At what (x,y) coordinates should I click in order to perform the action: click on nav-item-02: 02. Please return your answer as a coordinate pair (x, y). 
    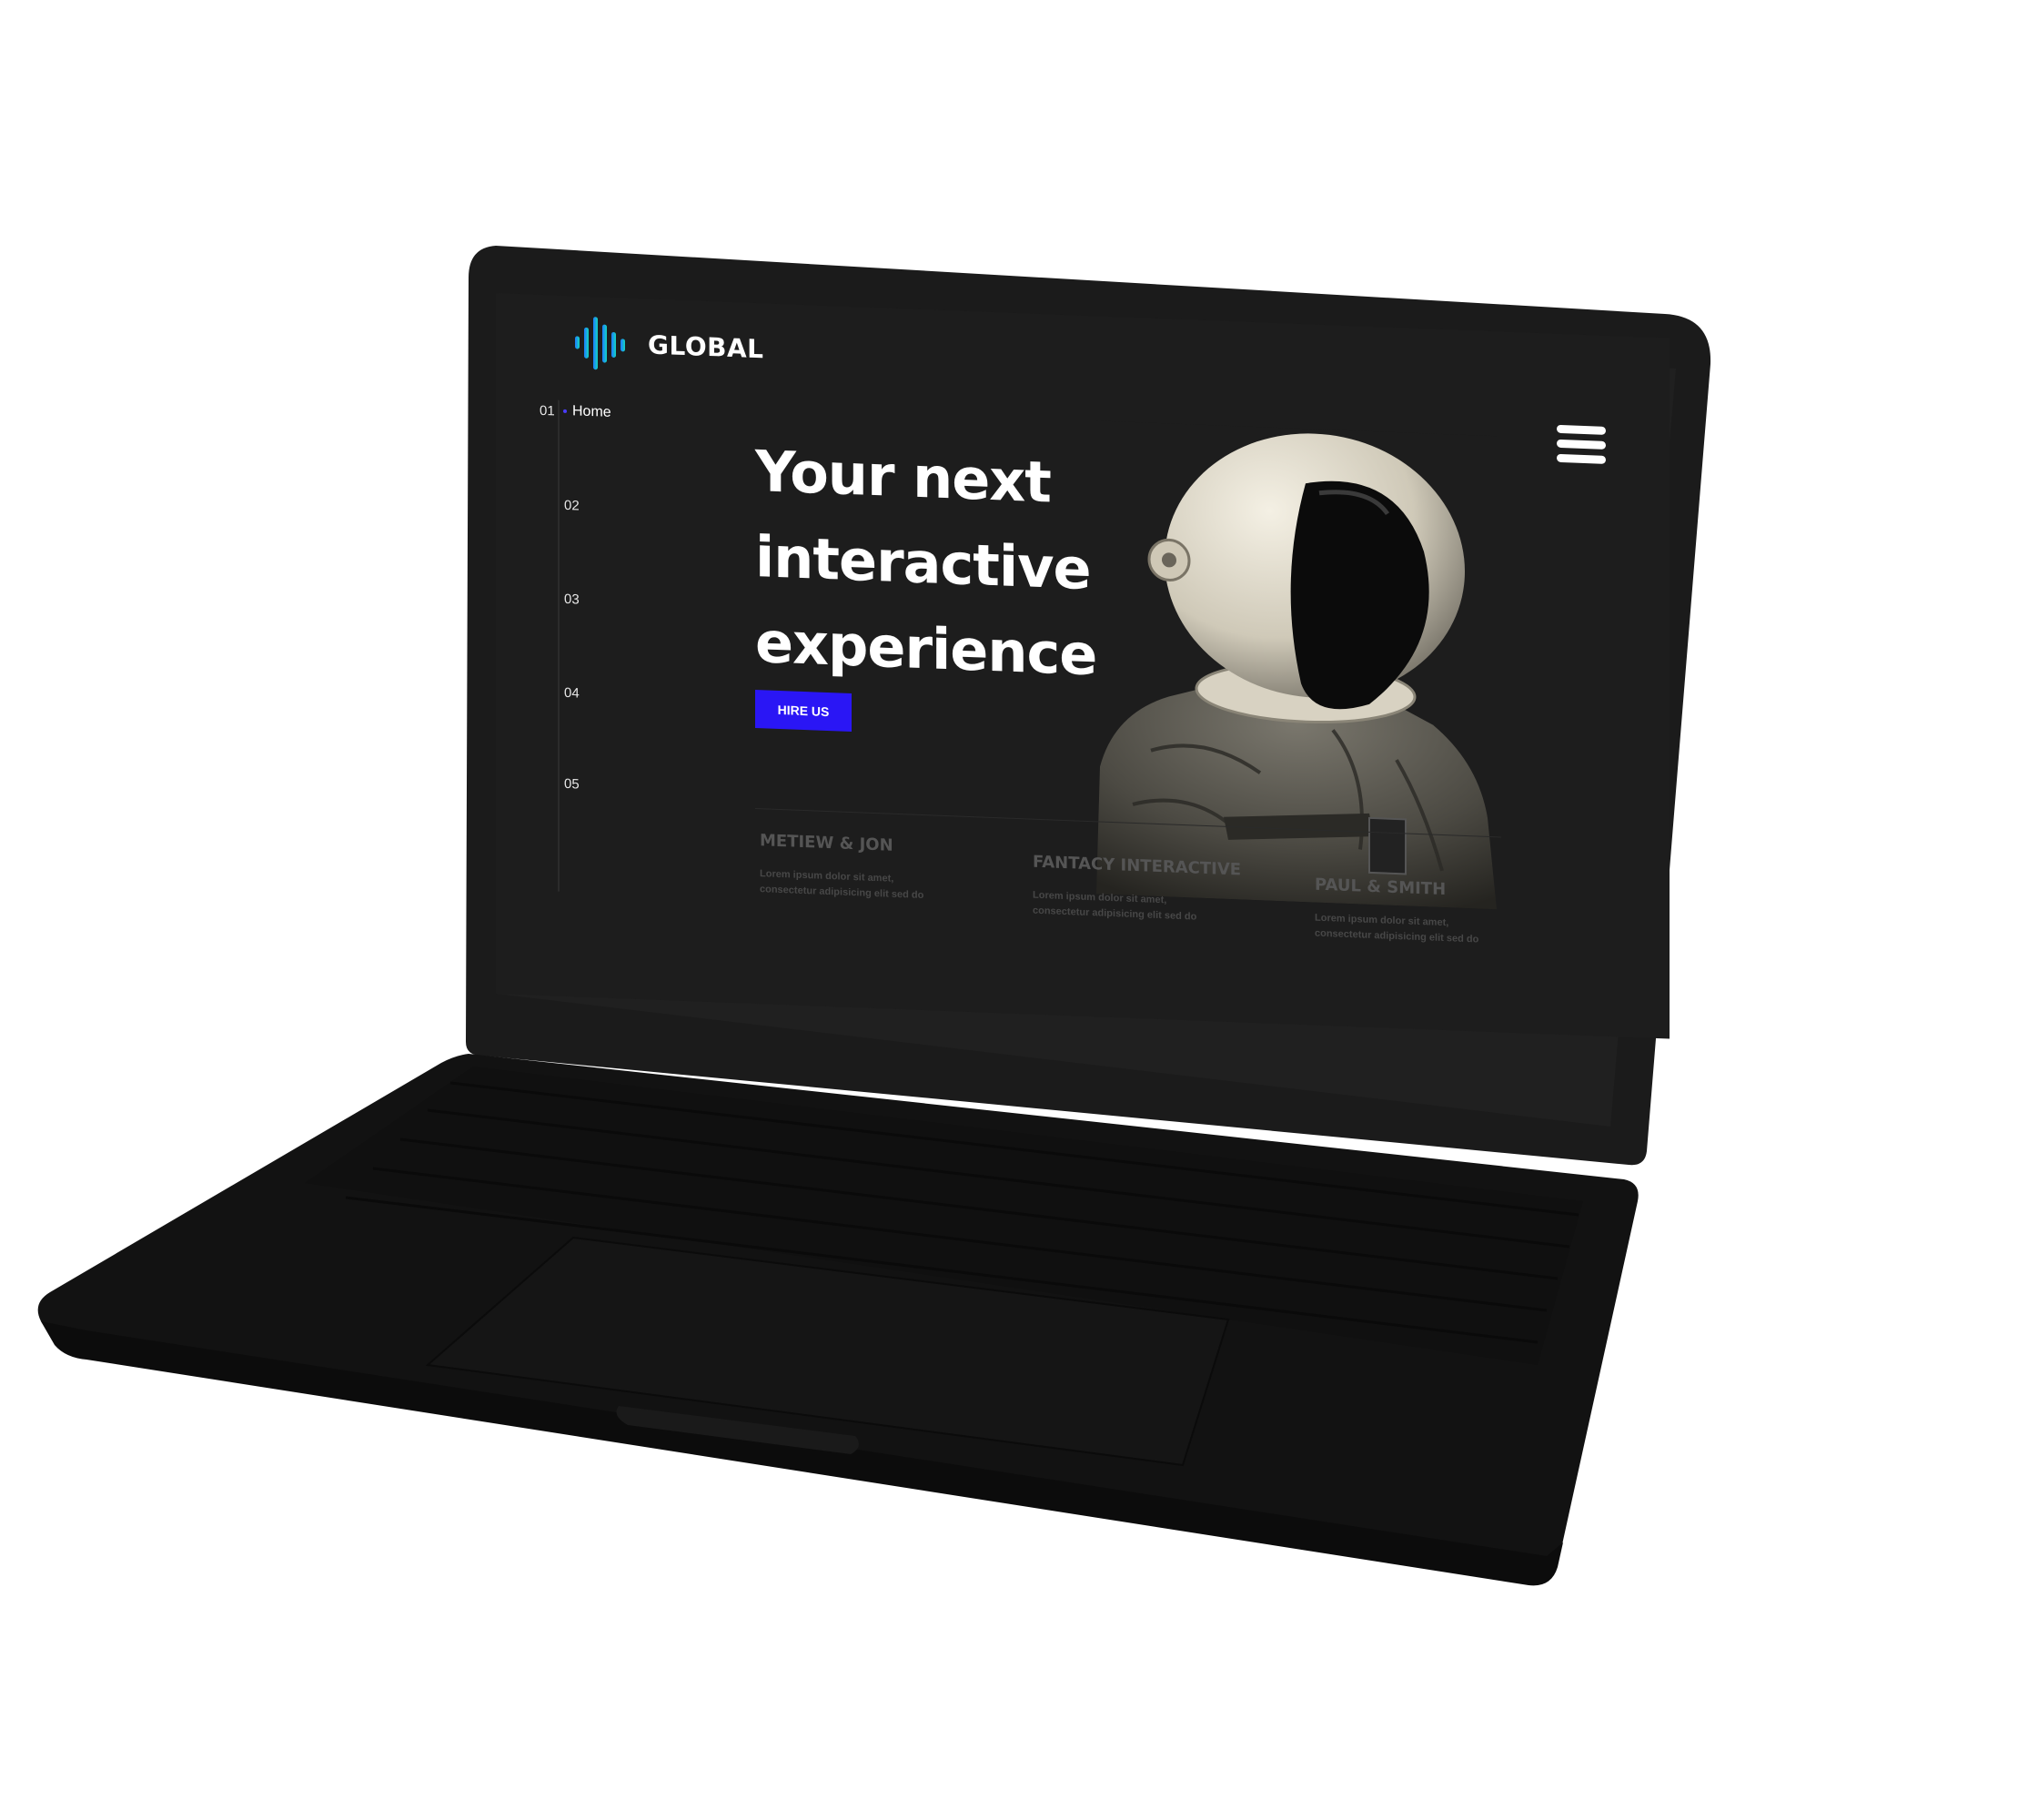
    Looking at the image, I should click on (573, 506).